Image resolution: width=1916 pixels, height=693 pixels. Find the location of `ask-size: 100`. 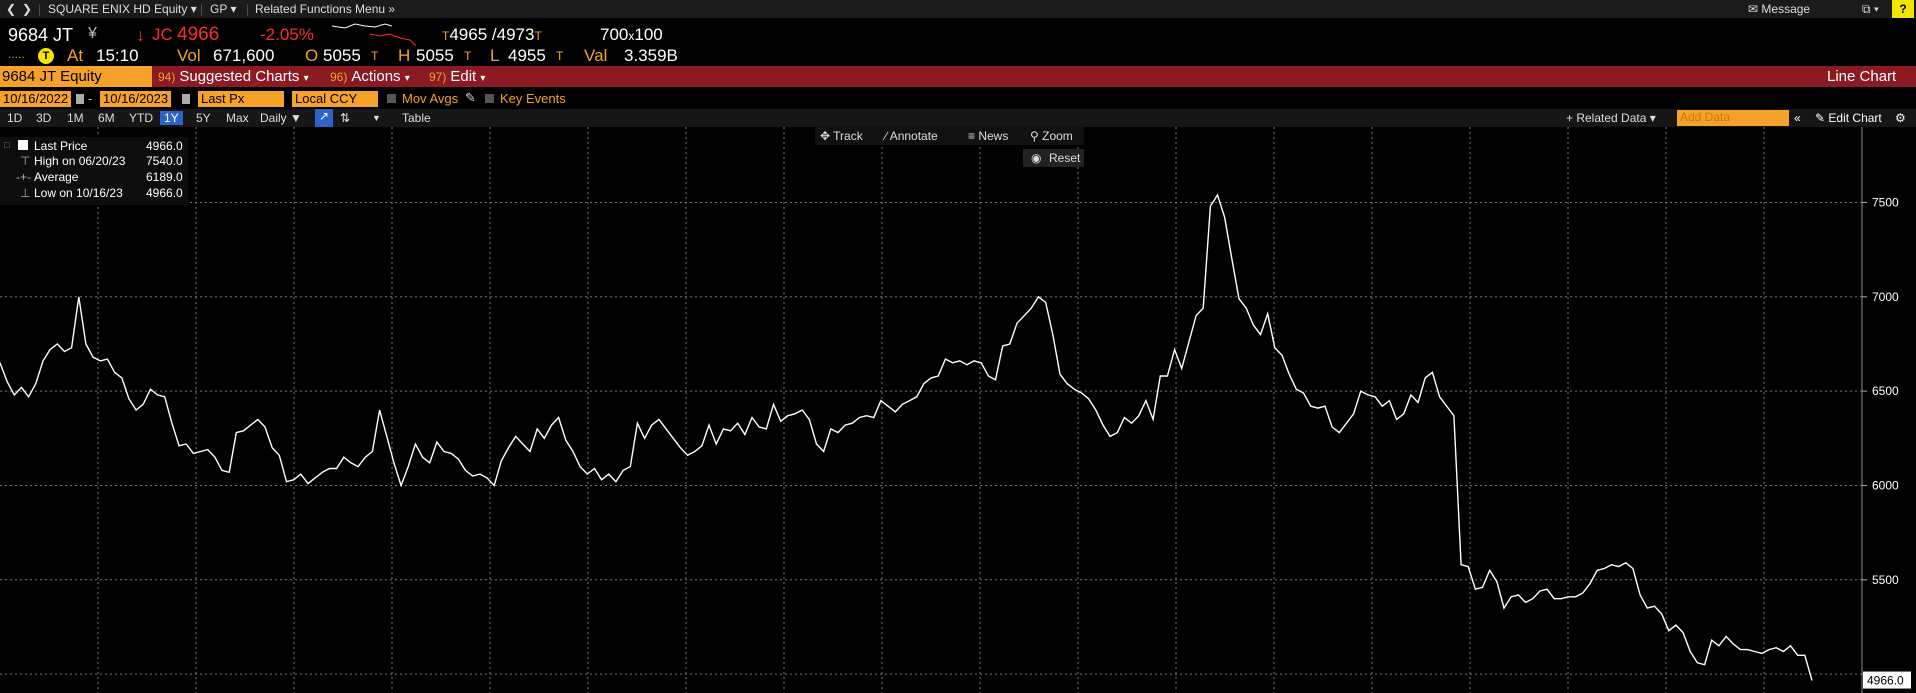

ask-size: 100 is located at coordinates (648, 34).